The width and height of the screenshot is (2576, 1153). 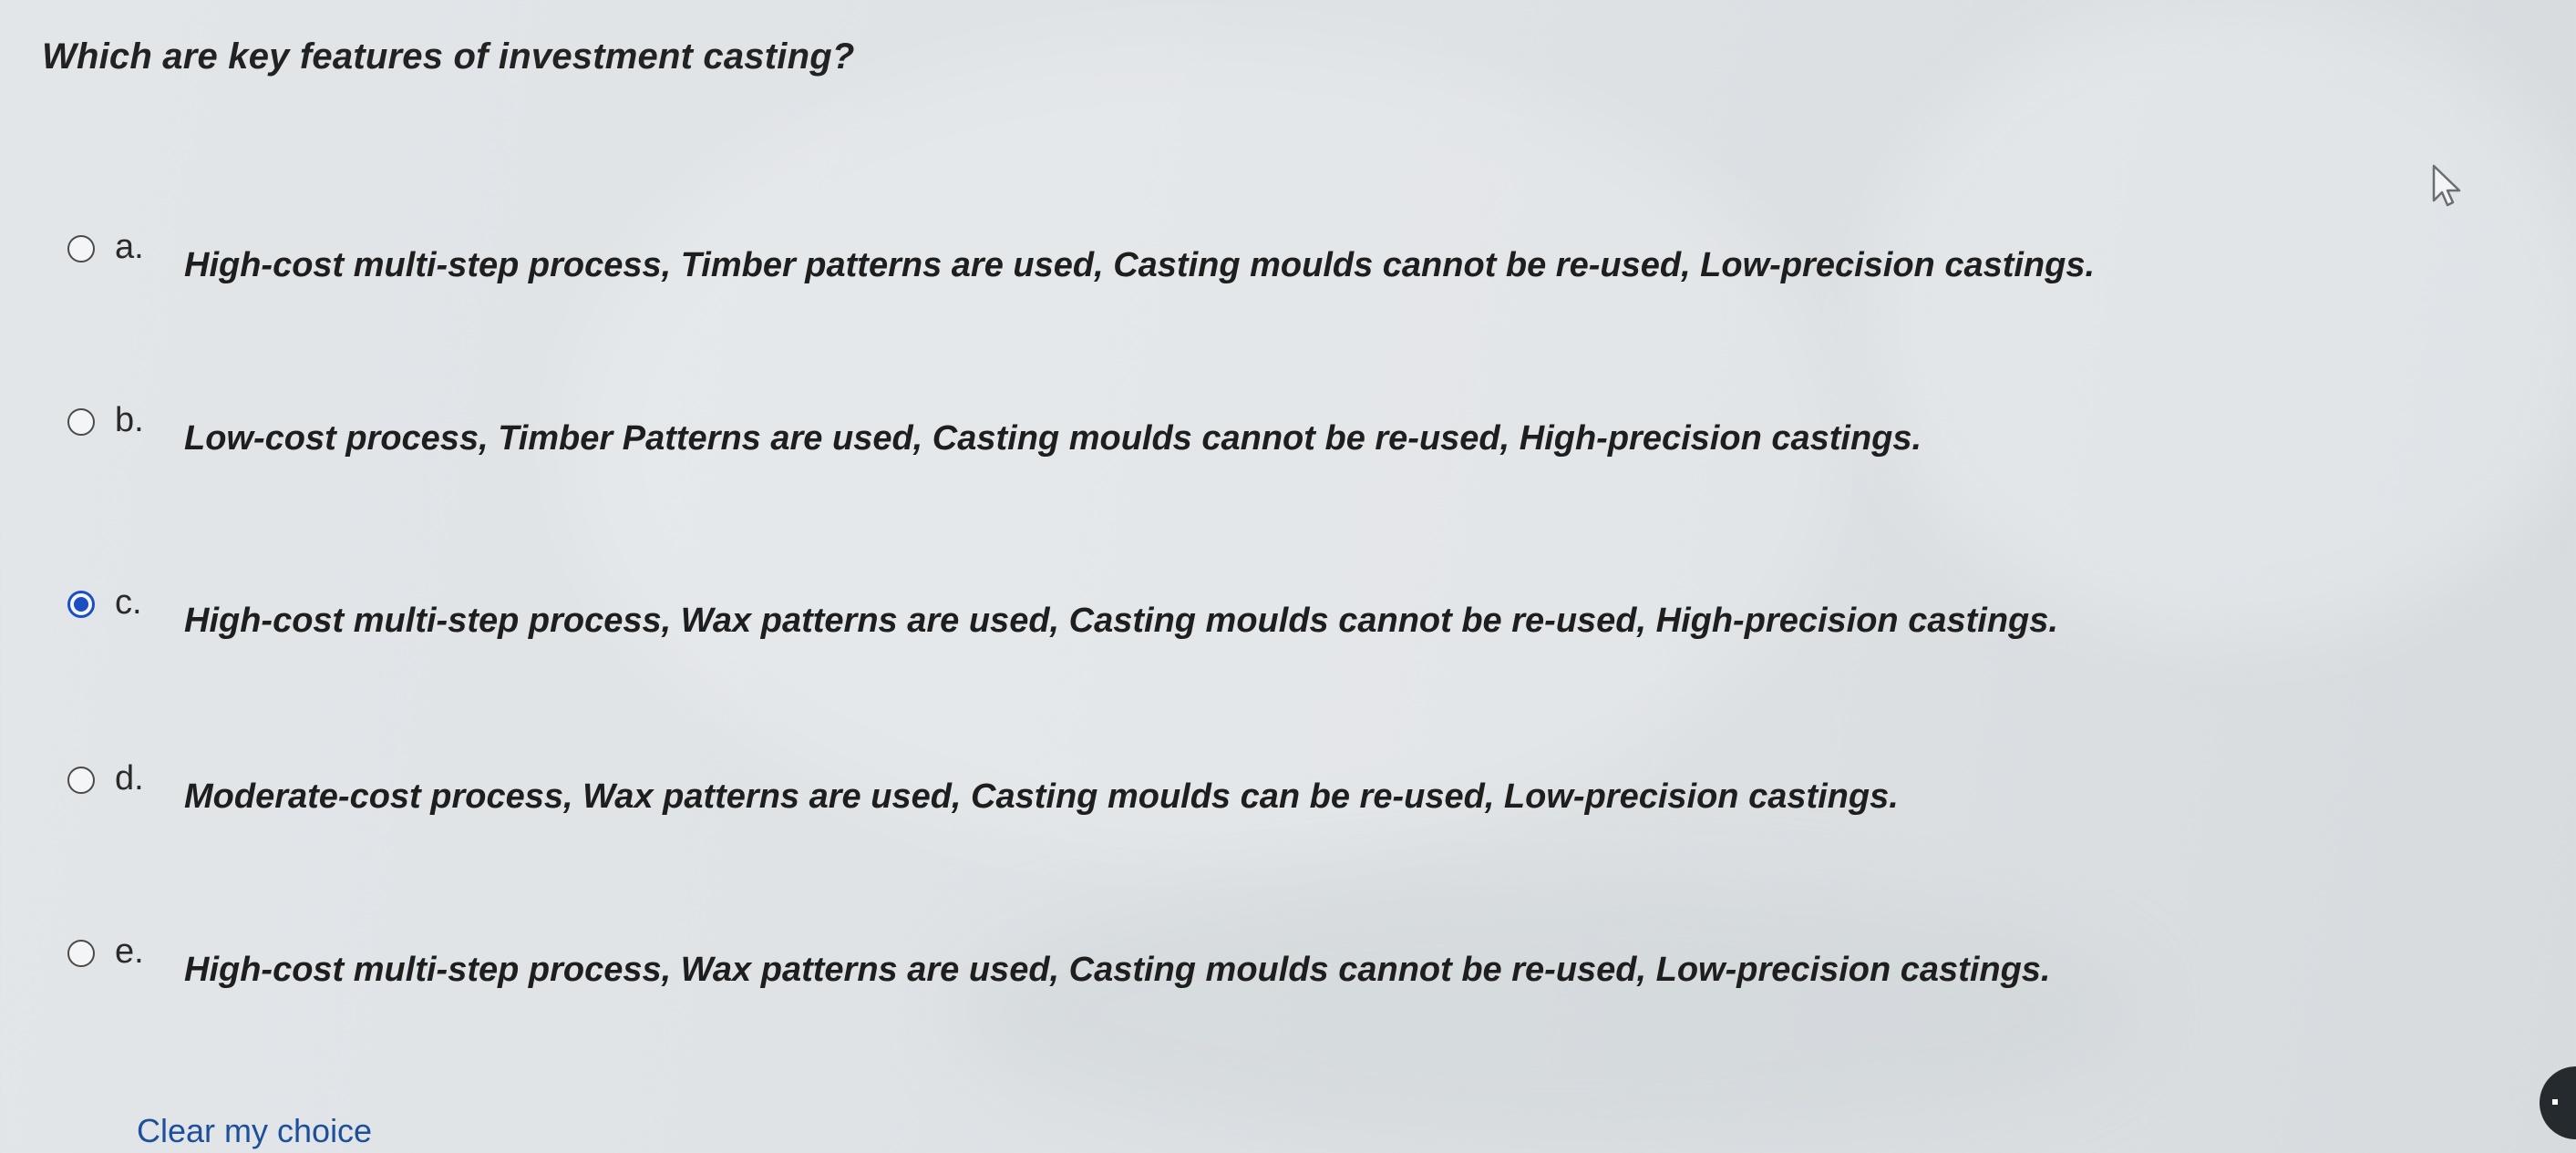 What do you see at coordinates (81, 953) in the screenshot?
I see `radio-button-e` at bounding box center [81, 953].